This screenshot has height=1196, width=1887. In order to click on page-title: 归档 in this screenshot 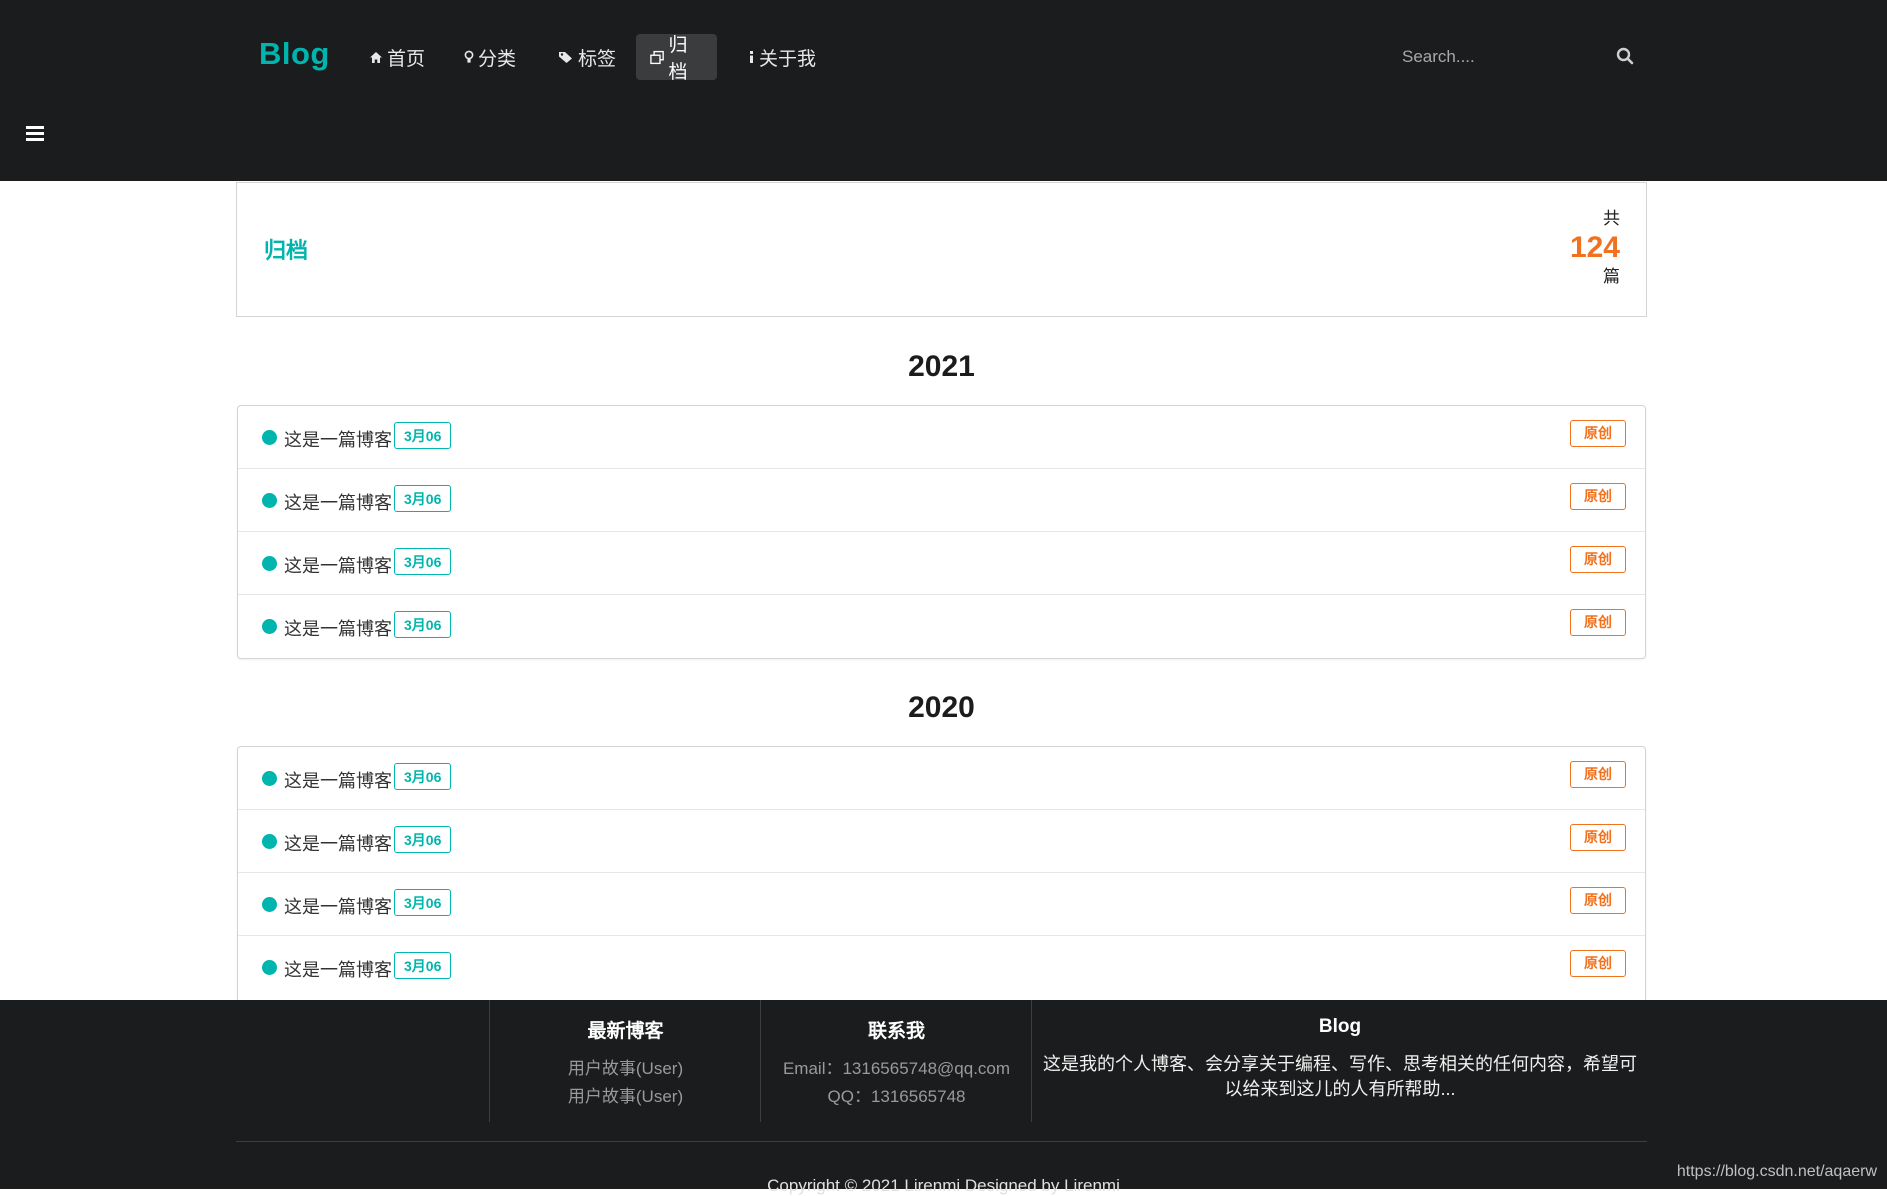, I will do `click(286, 250)`.